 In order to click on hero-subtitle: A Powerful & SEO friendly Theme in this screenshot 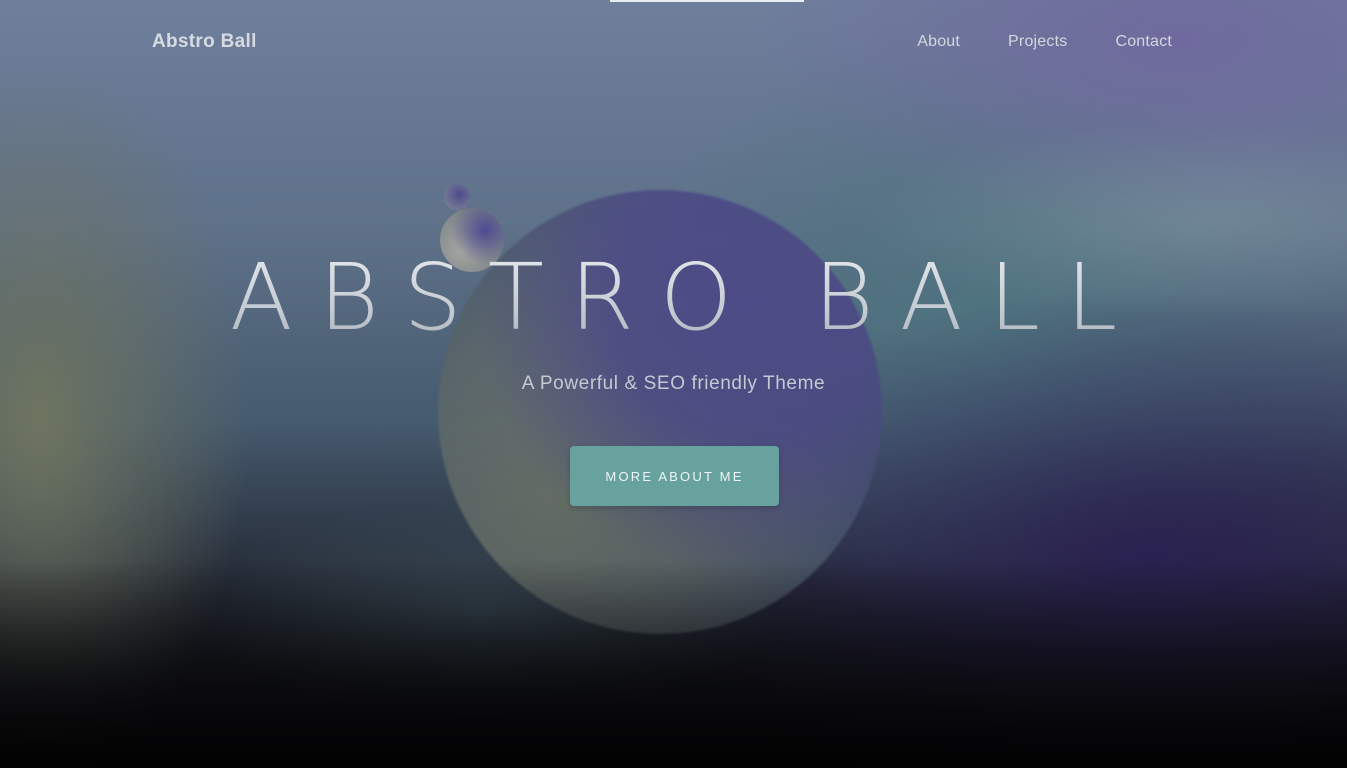, I will do `click(673, 383)`.